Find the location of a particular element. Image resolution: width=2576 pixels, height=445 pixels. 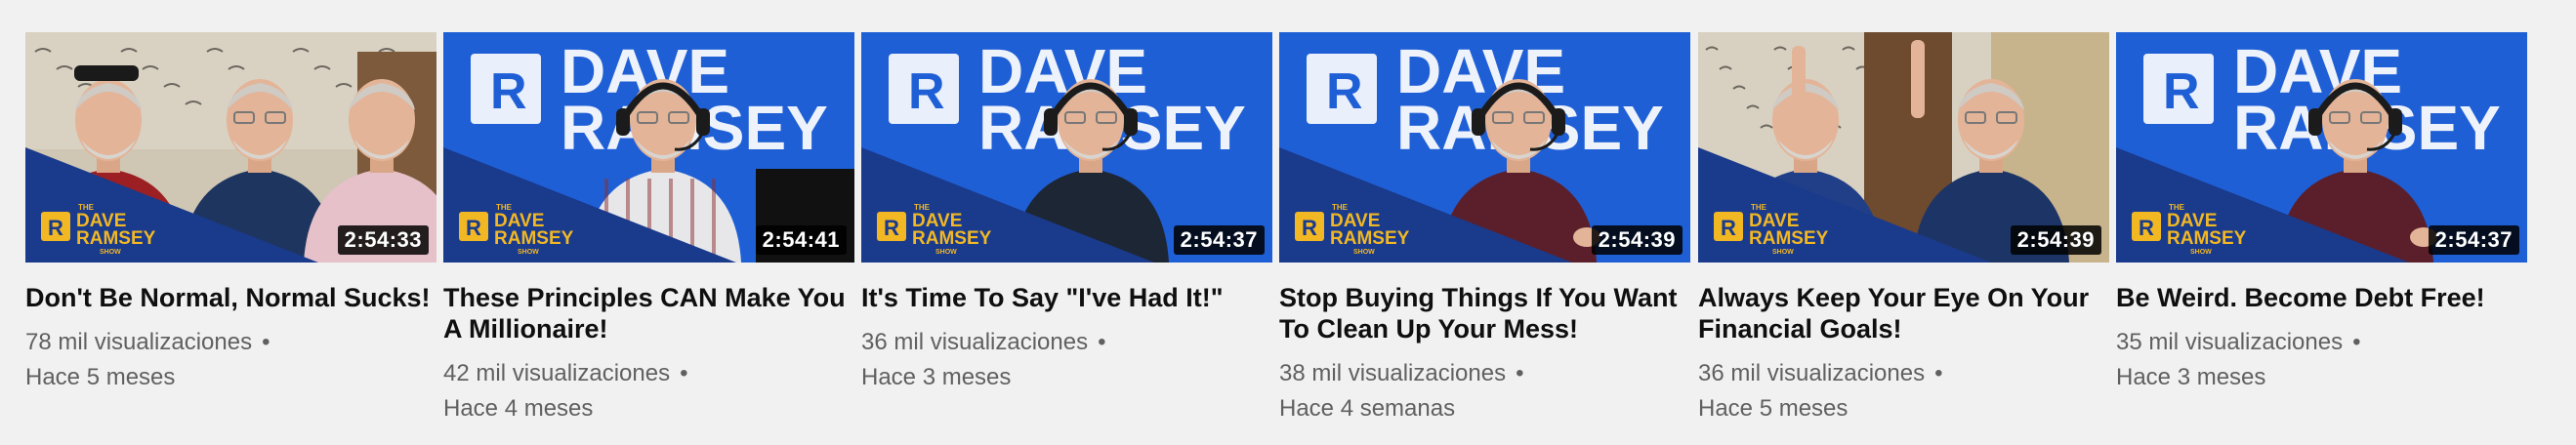

view-count: 38 mil visualizaciones is located at coordinates (1393, 373).